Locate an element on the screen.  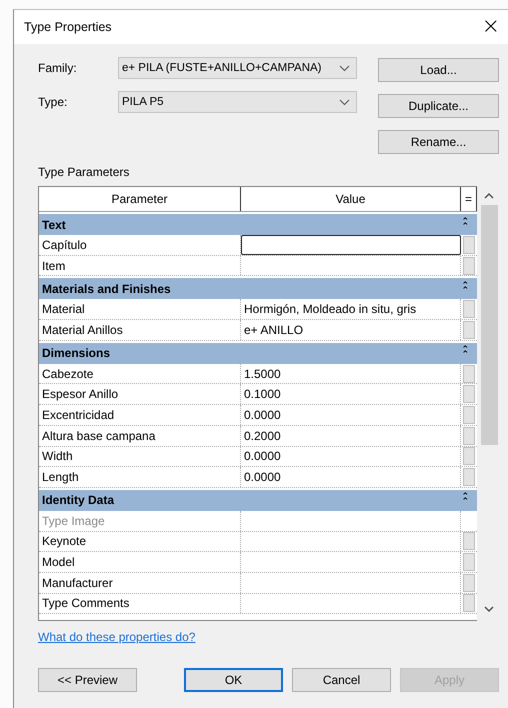
section-label: Type Parameters is located at coordinates (84, 173).